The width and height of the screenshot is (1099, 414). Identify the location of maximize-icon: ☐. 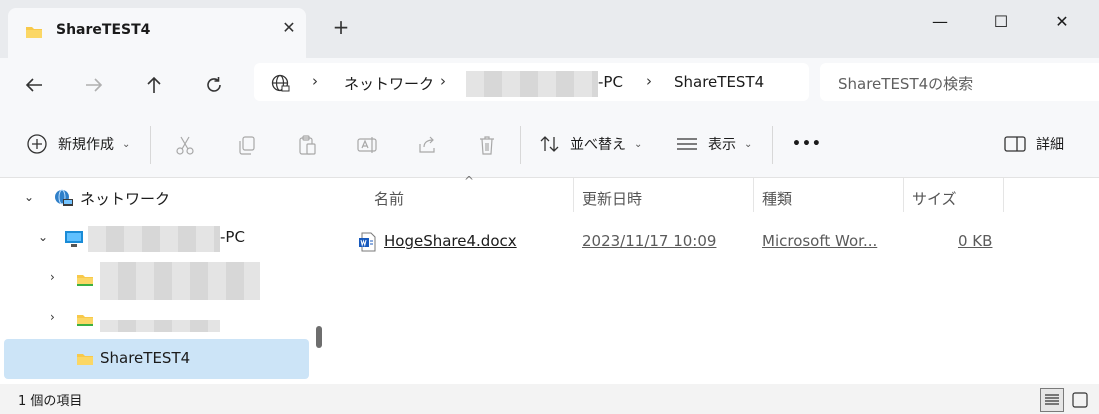
(1001, 21).